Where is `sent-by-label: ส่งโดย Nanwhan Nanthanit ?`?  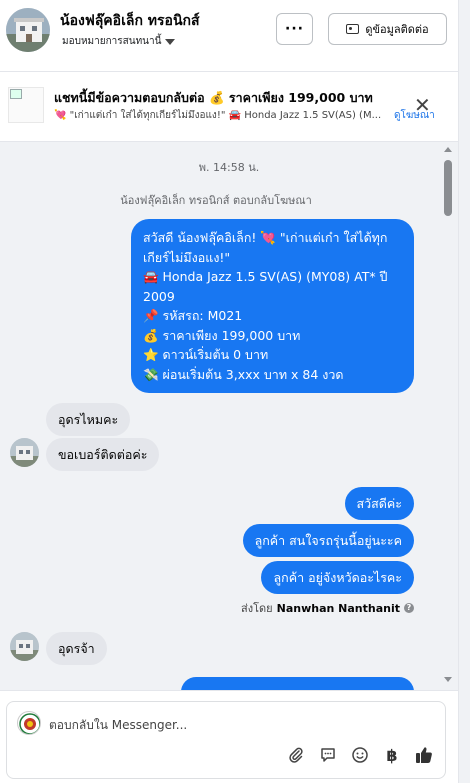
sent-by-label: ส่งโดย Nanwhan Nanthanit ? is located at coordinates (327, 608).